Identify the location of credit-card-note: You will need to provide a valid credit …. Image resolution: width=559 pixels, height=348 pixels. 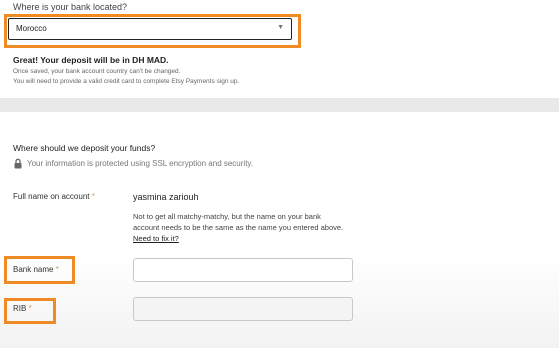
(126, 81).